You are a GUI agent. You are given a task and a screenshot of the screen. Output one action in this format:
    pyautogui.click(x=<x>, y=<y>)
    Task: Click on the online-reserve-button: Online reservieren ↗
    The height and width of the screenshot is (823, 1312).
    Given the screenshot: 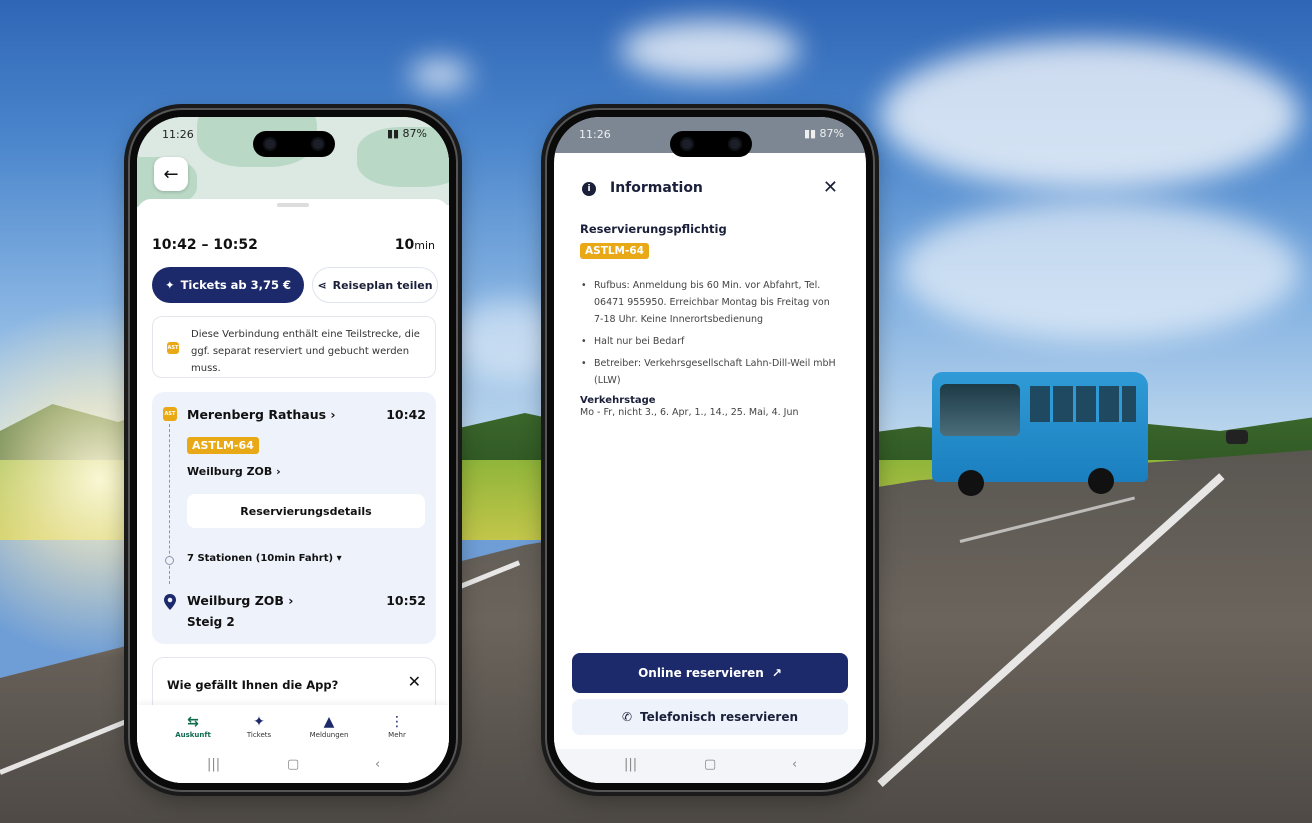 What is the action you would take?
    pyautogui.click(x=710, y=673)
    